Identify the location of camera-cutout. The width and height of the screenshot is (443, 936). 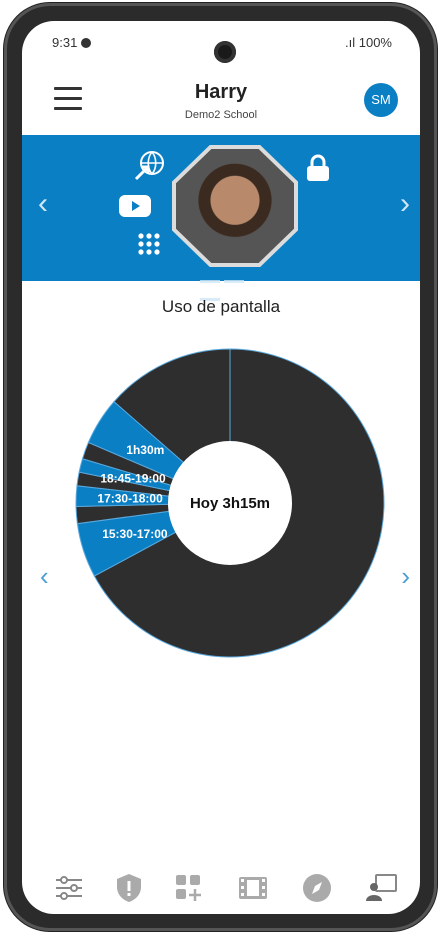
(225, 52).